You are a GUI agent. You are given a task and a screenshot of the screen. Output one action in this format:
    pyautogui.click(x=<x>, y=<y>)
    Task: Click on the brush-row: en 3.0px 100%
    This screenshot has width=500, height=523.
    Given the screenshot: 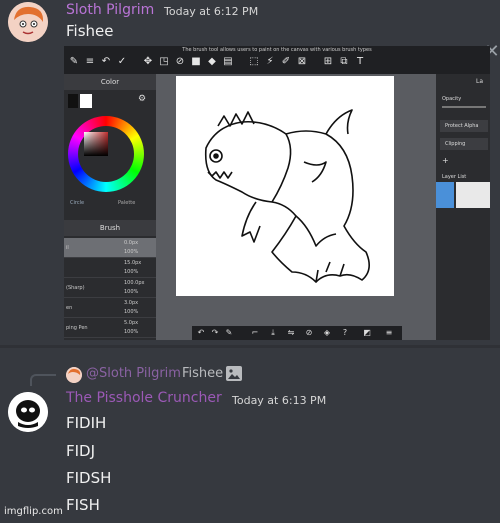 What is the action you would take?
    pyautogui.click(x=110, y=308)
    